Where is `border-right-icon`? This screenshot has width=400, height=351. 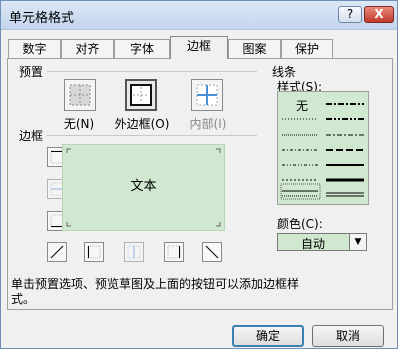
border-right-icon is located at coordinates (174, 252).